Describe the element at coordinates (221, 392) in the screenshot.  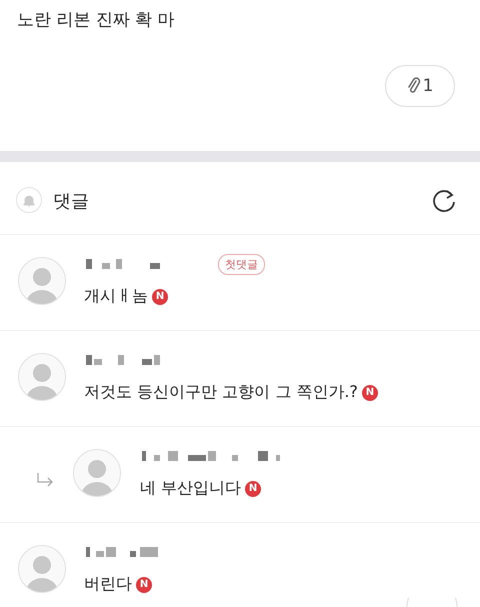
I see `comment-text: 저것도 등신이구만 고향이 그 쪽인가.?` at that location.